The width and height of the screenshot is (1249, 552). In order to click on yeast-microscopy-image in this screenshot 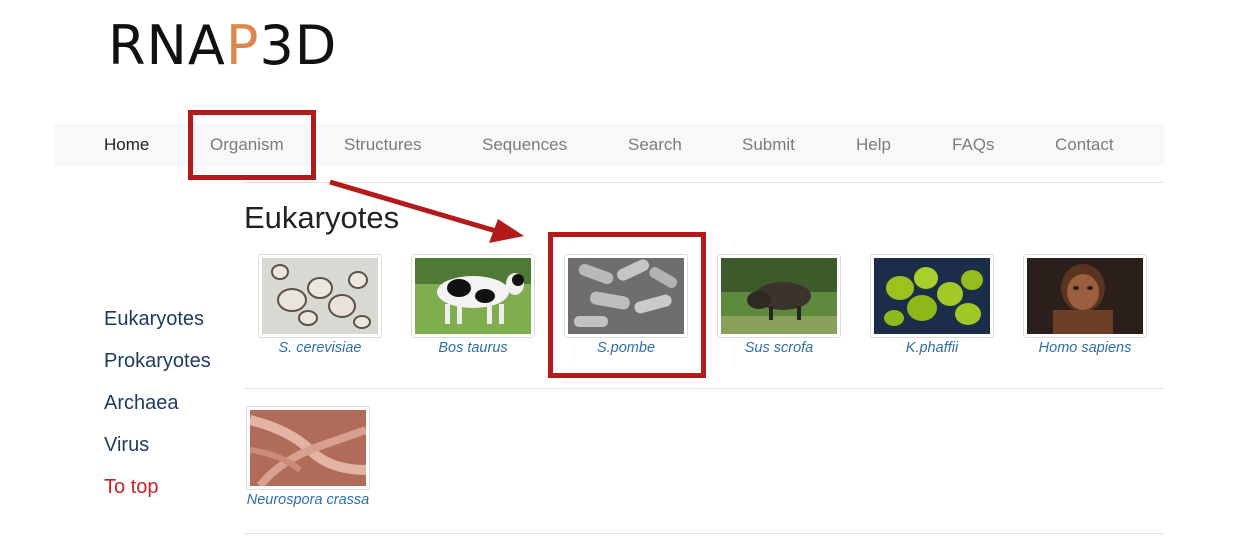, I will do `click(320, 296)`.